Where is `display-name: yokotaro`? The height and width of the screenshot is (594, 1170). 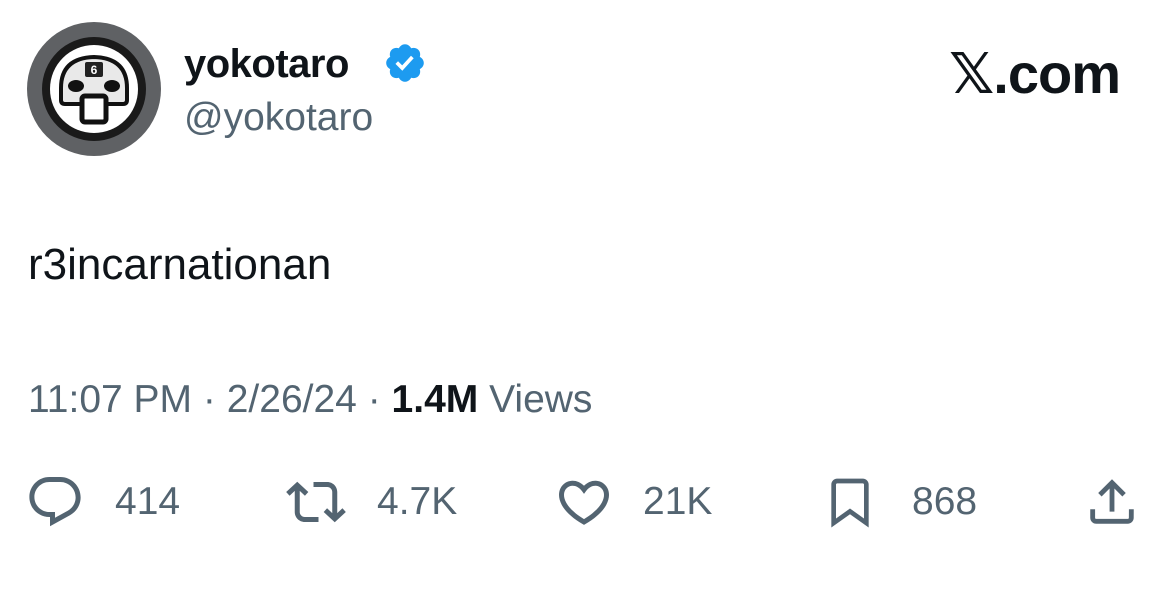
display-name: yokotaro is located at coordinates (266, 64).